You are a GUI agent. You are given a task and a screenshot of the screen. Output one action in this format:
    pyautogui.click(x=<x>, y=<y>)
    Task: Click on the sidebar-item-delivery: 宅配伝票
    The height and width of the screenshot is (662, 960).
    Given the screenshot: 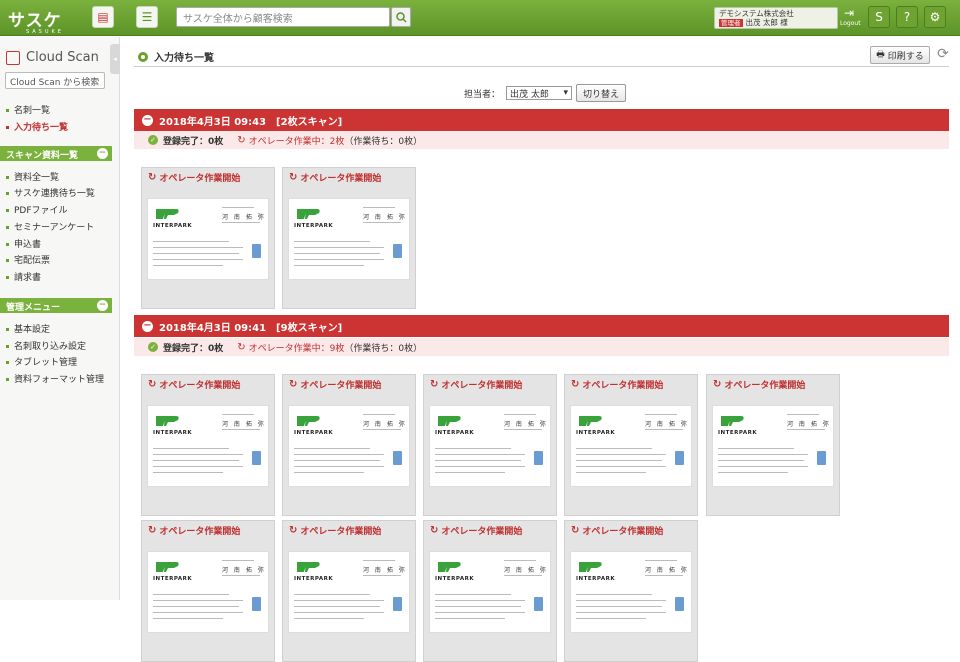 What is the action you would take?
    pyautogui.click(x=28, y=259)
    